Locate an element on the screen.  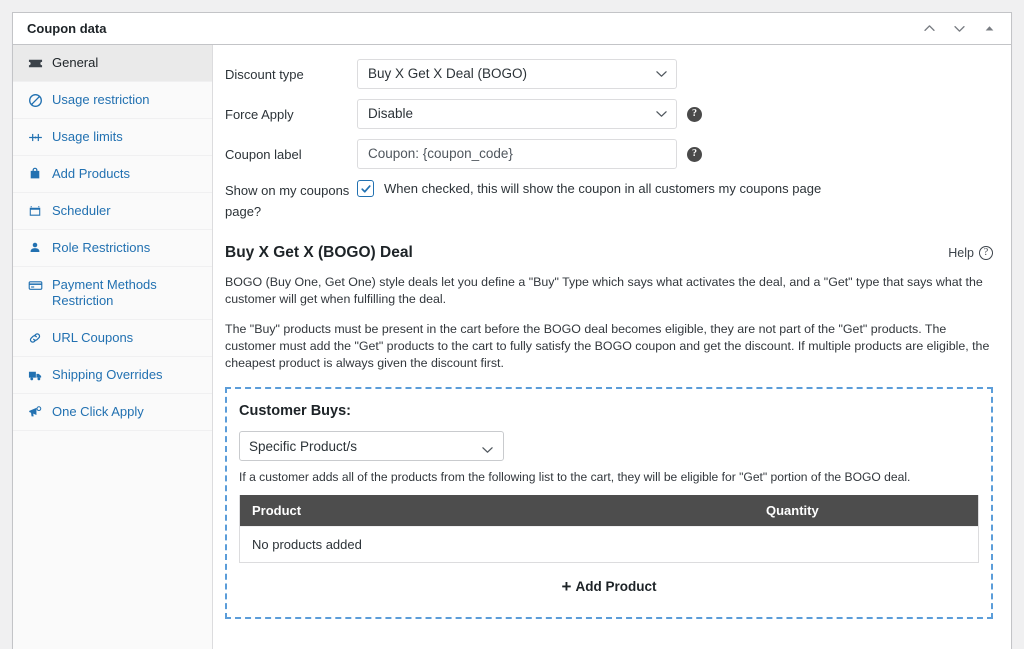
limits-icon is located at coordinates (35, 137).